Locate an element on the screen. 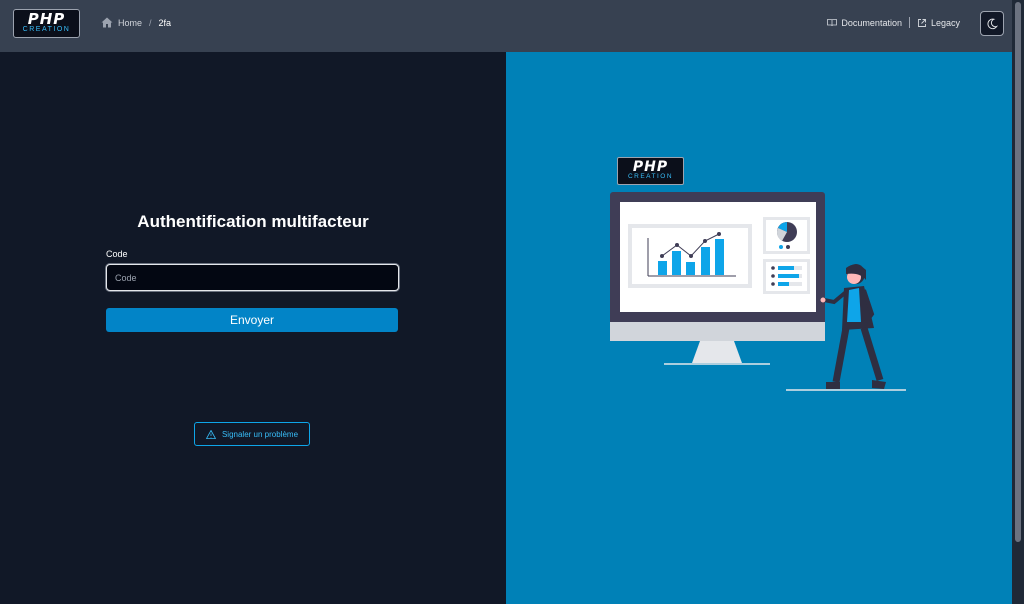 The height and width of the screenshot is (604, 1024). top-links: Documentation Legacy is located at coordinates (893, 22).